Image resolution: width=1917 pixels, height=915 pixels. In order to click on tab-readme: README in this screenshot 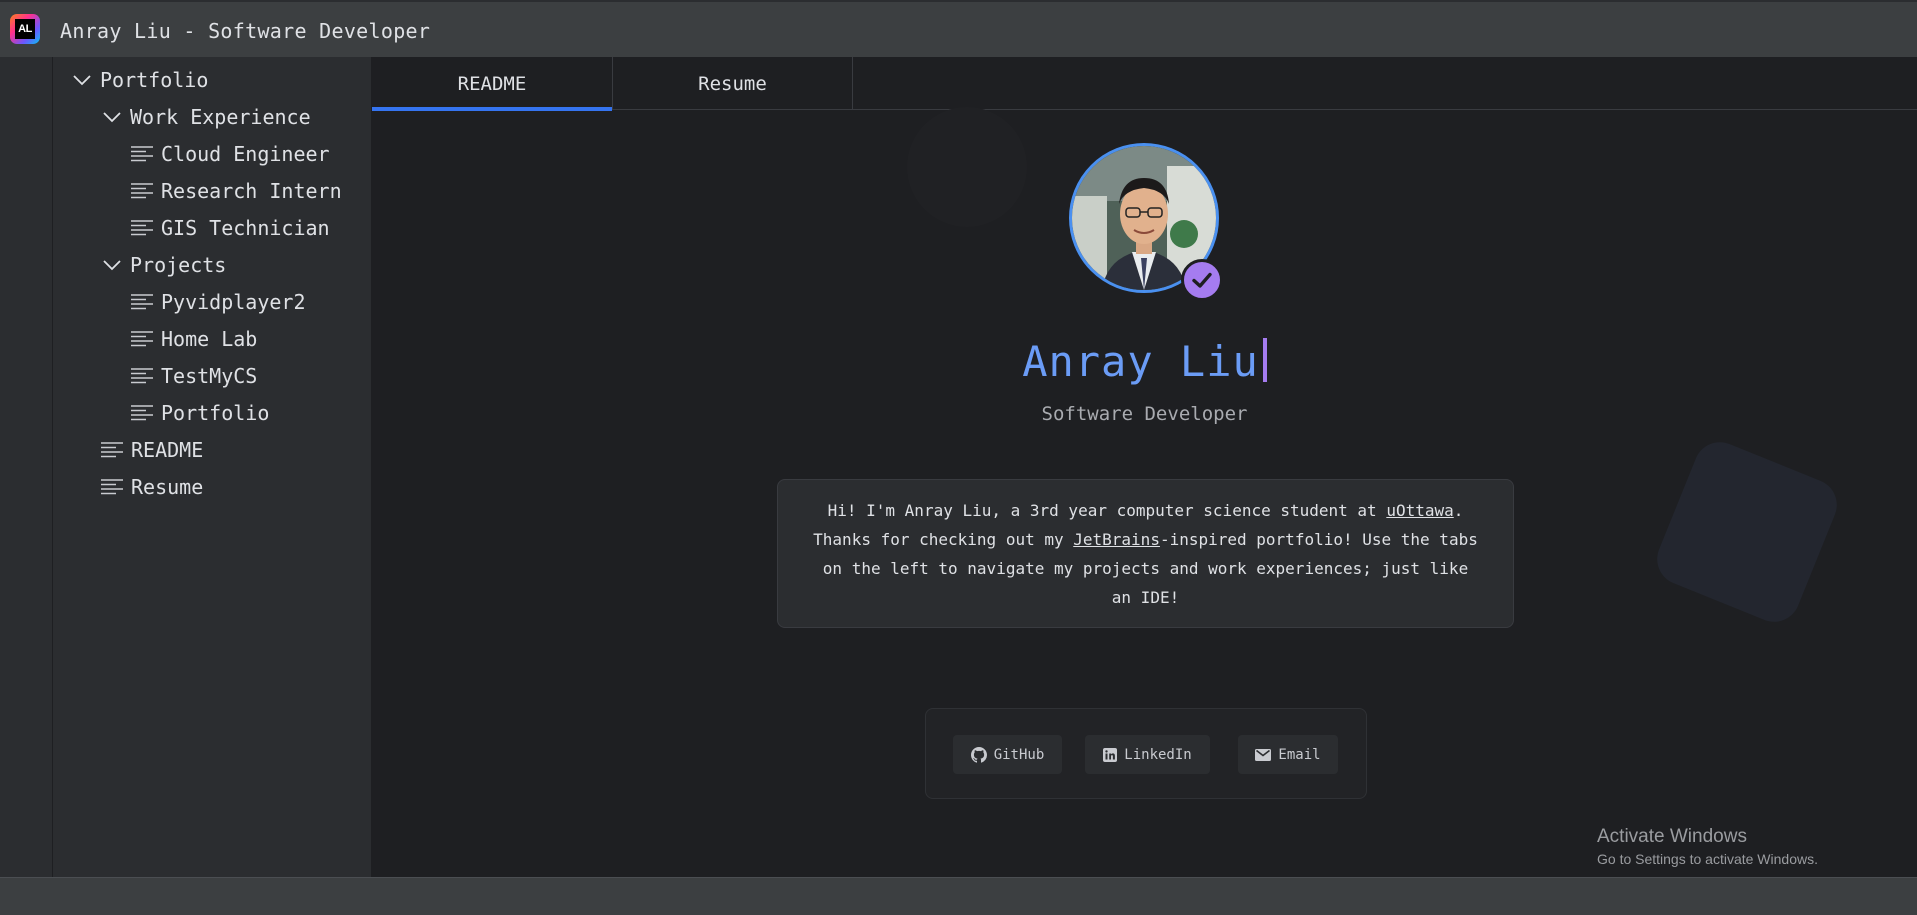, I will do `click(492, 84)`.